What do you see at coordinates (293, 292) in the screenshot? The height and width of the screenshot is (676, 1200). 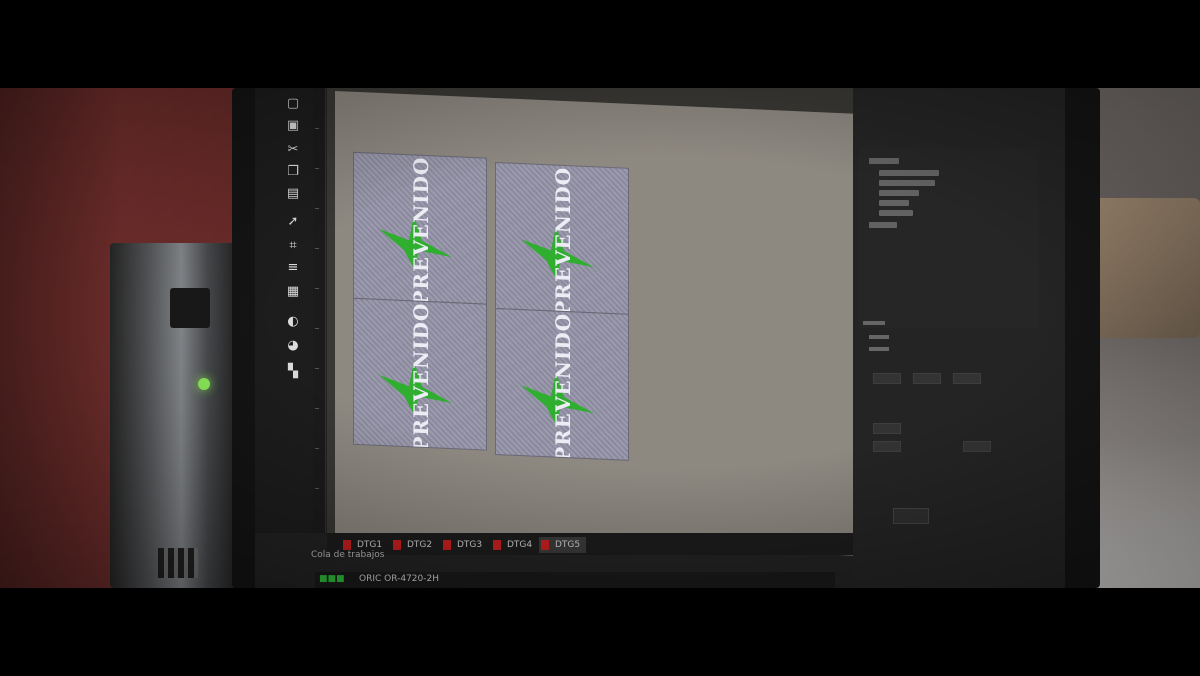 I see `grid-icon: ▦` at bounding box center [293, 292].